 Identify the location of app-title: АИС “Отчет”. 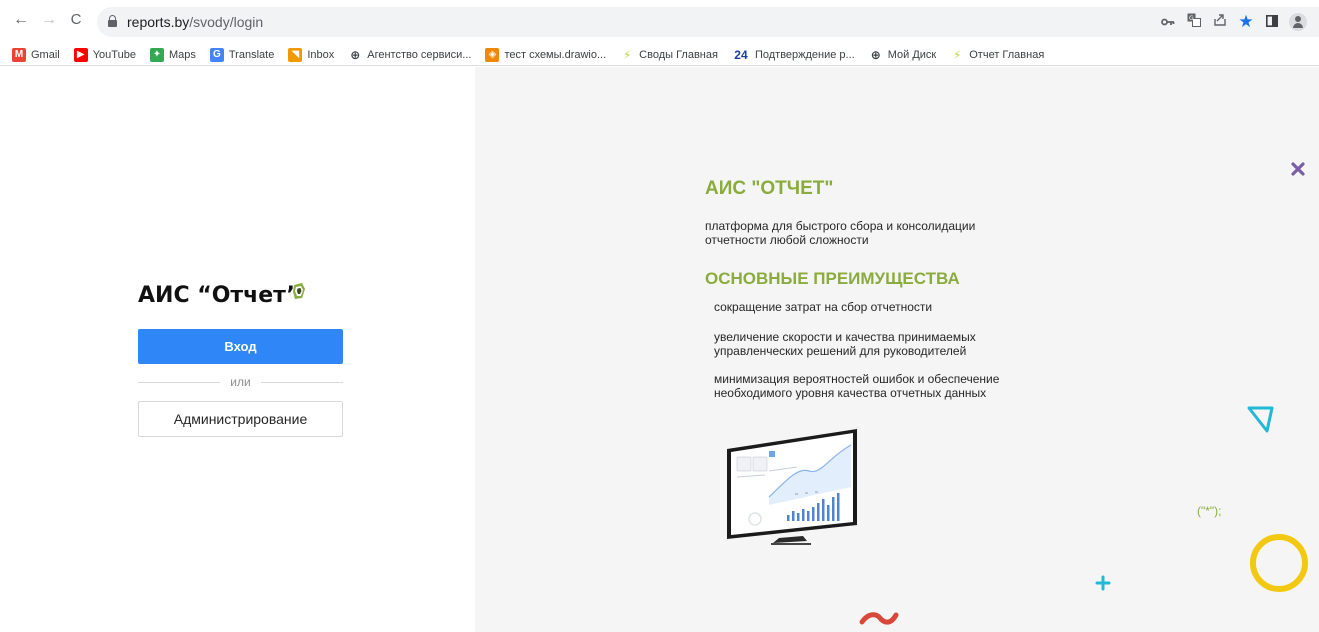
(219, 295).